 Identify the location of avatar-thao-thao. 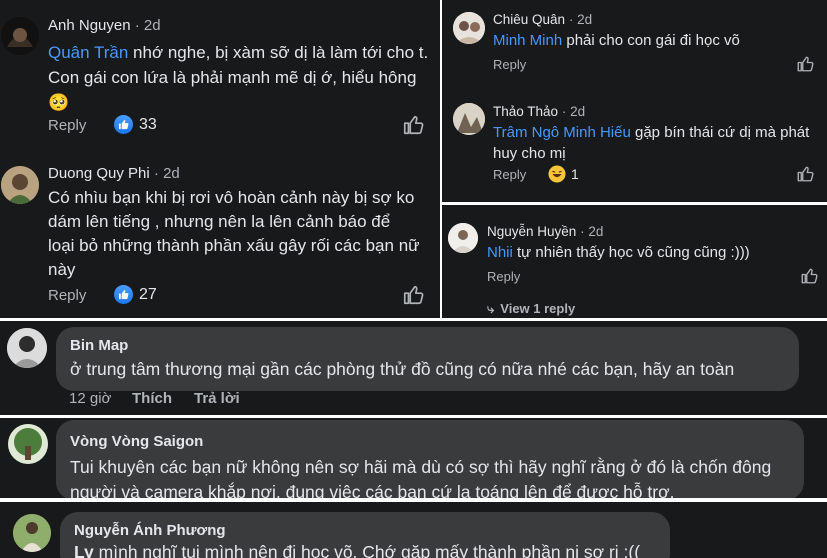
(469, 119).